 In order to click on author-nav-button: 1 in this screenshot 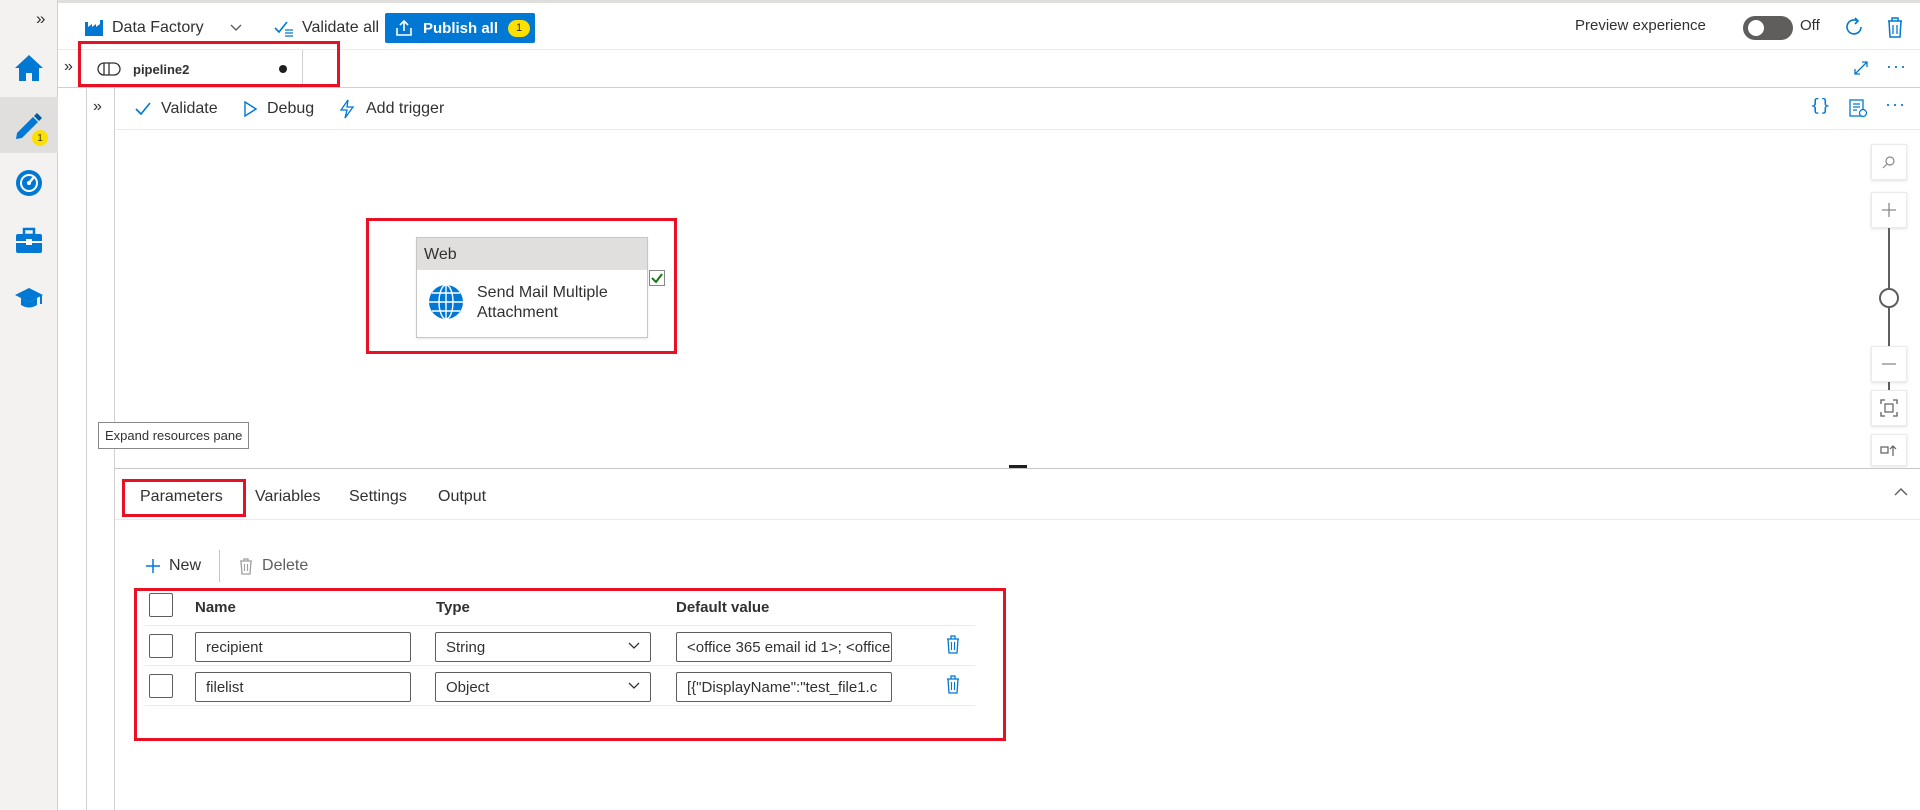, I will do `click(29, 125)`.